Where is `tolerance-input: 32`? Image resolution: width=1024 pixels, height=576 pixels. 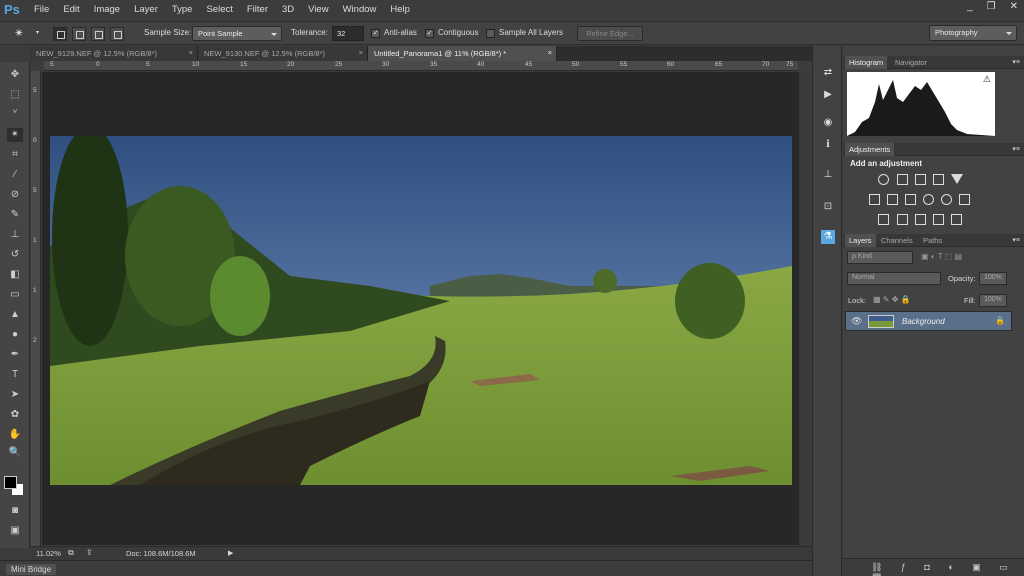 tolerance-input: 32 is located at coordinates (348, 33).